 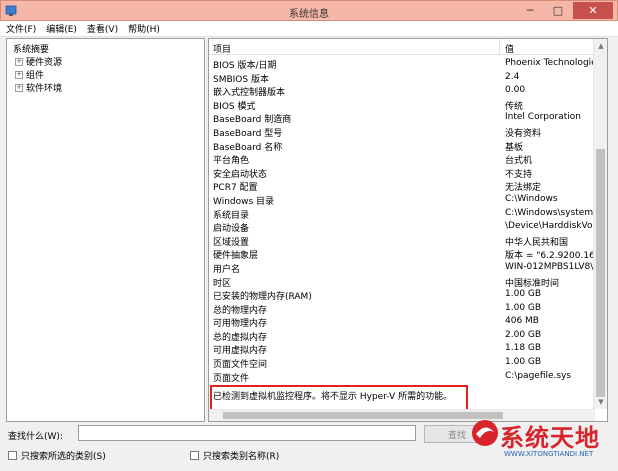 What do you see at coordinates (240, 174) in the screenshot?
I see `row-item: 安全启动状态` at bounding box center [240, 174].